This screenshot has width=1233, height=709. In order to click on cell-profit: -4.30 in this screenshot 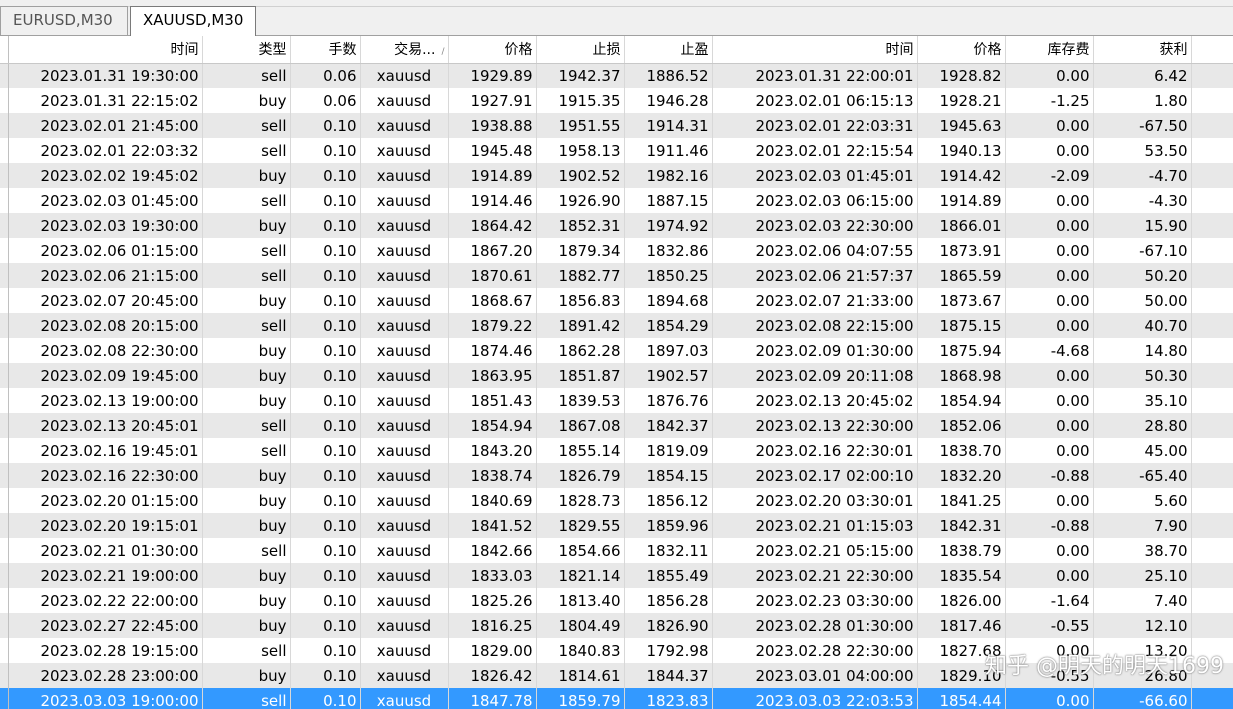, I will do `click(1142, 200)`.